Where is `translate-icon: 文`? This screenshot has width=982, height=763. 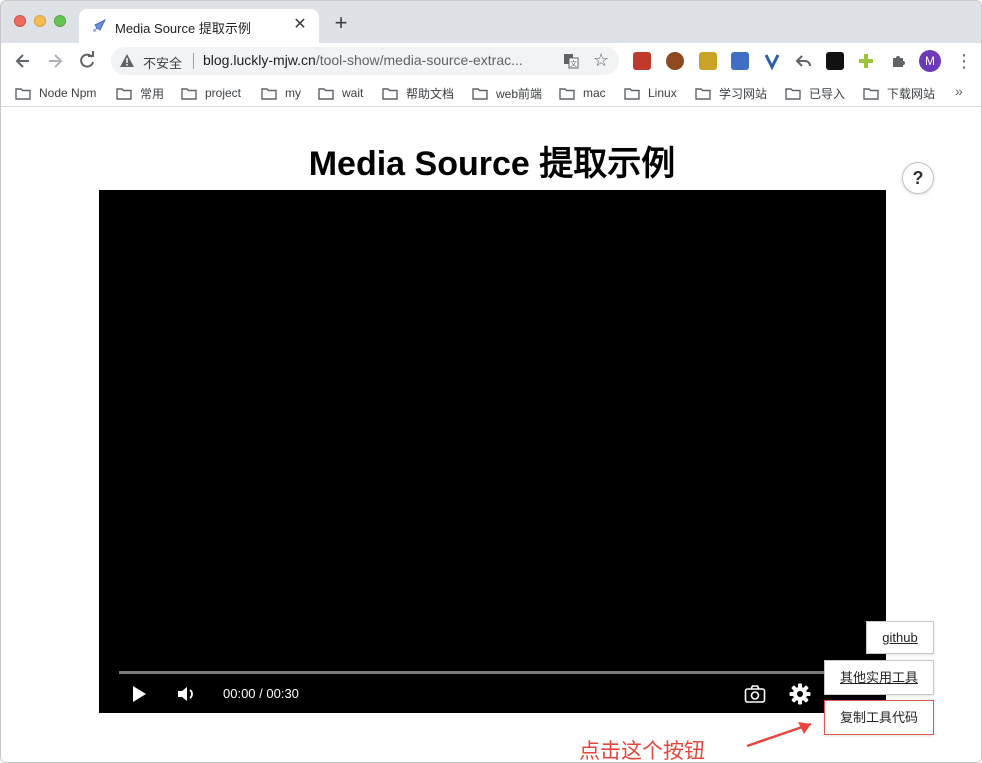 translate-icon: 文 is located at coordinates (571, 61).